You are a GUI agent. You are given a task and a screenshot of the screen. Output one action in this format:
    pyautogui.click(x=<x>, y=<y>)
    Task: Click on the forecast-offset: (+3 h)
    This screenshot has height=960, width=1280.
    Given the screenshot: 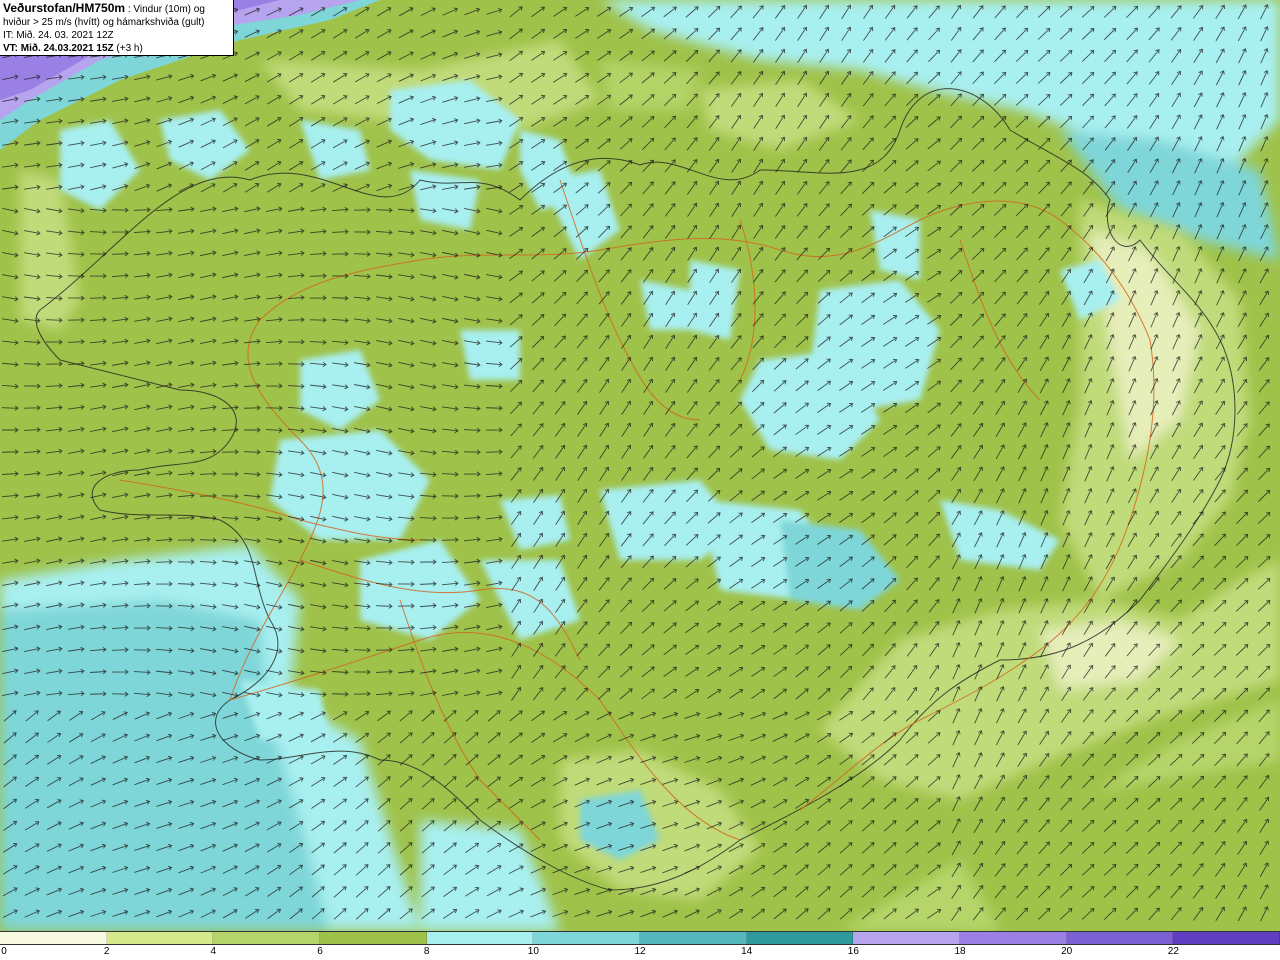 What is the action you would take?
    pyautogui.click(x=128, y=48)
    